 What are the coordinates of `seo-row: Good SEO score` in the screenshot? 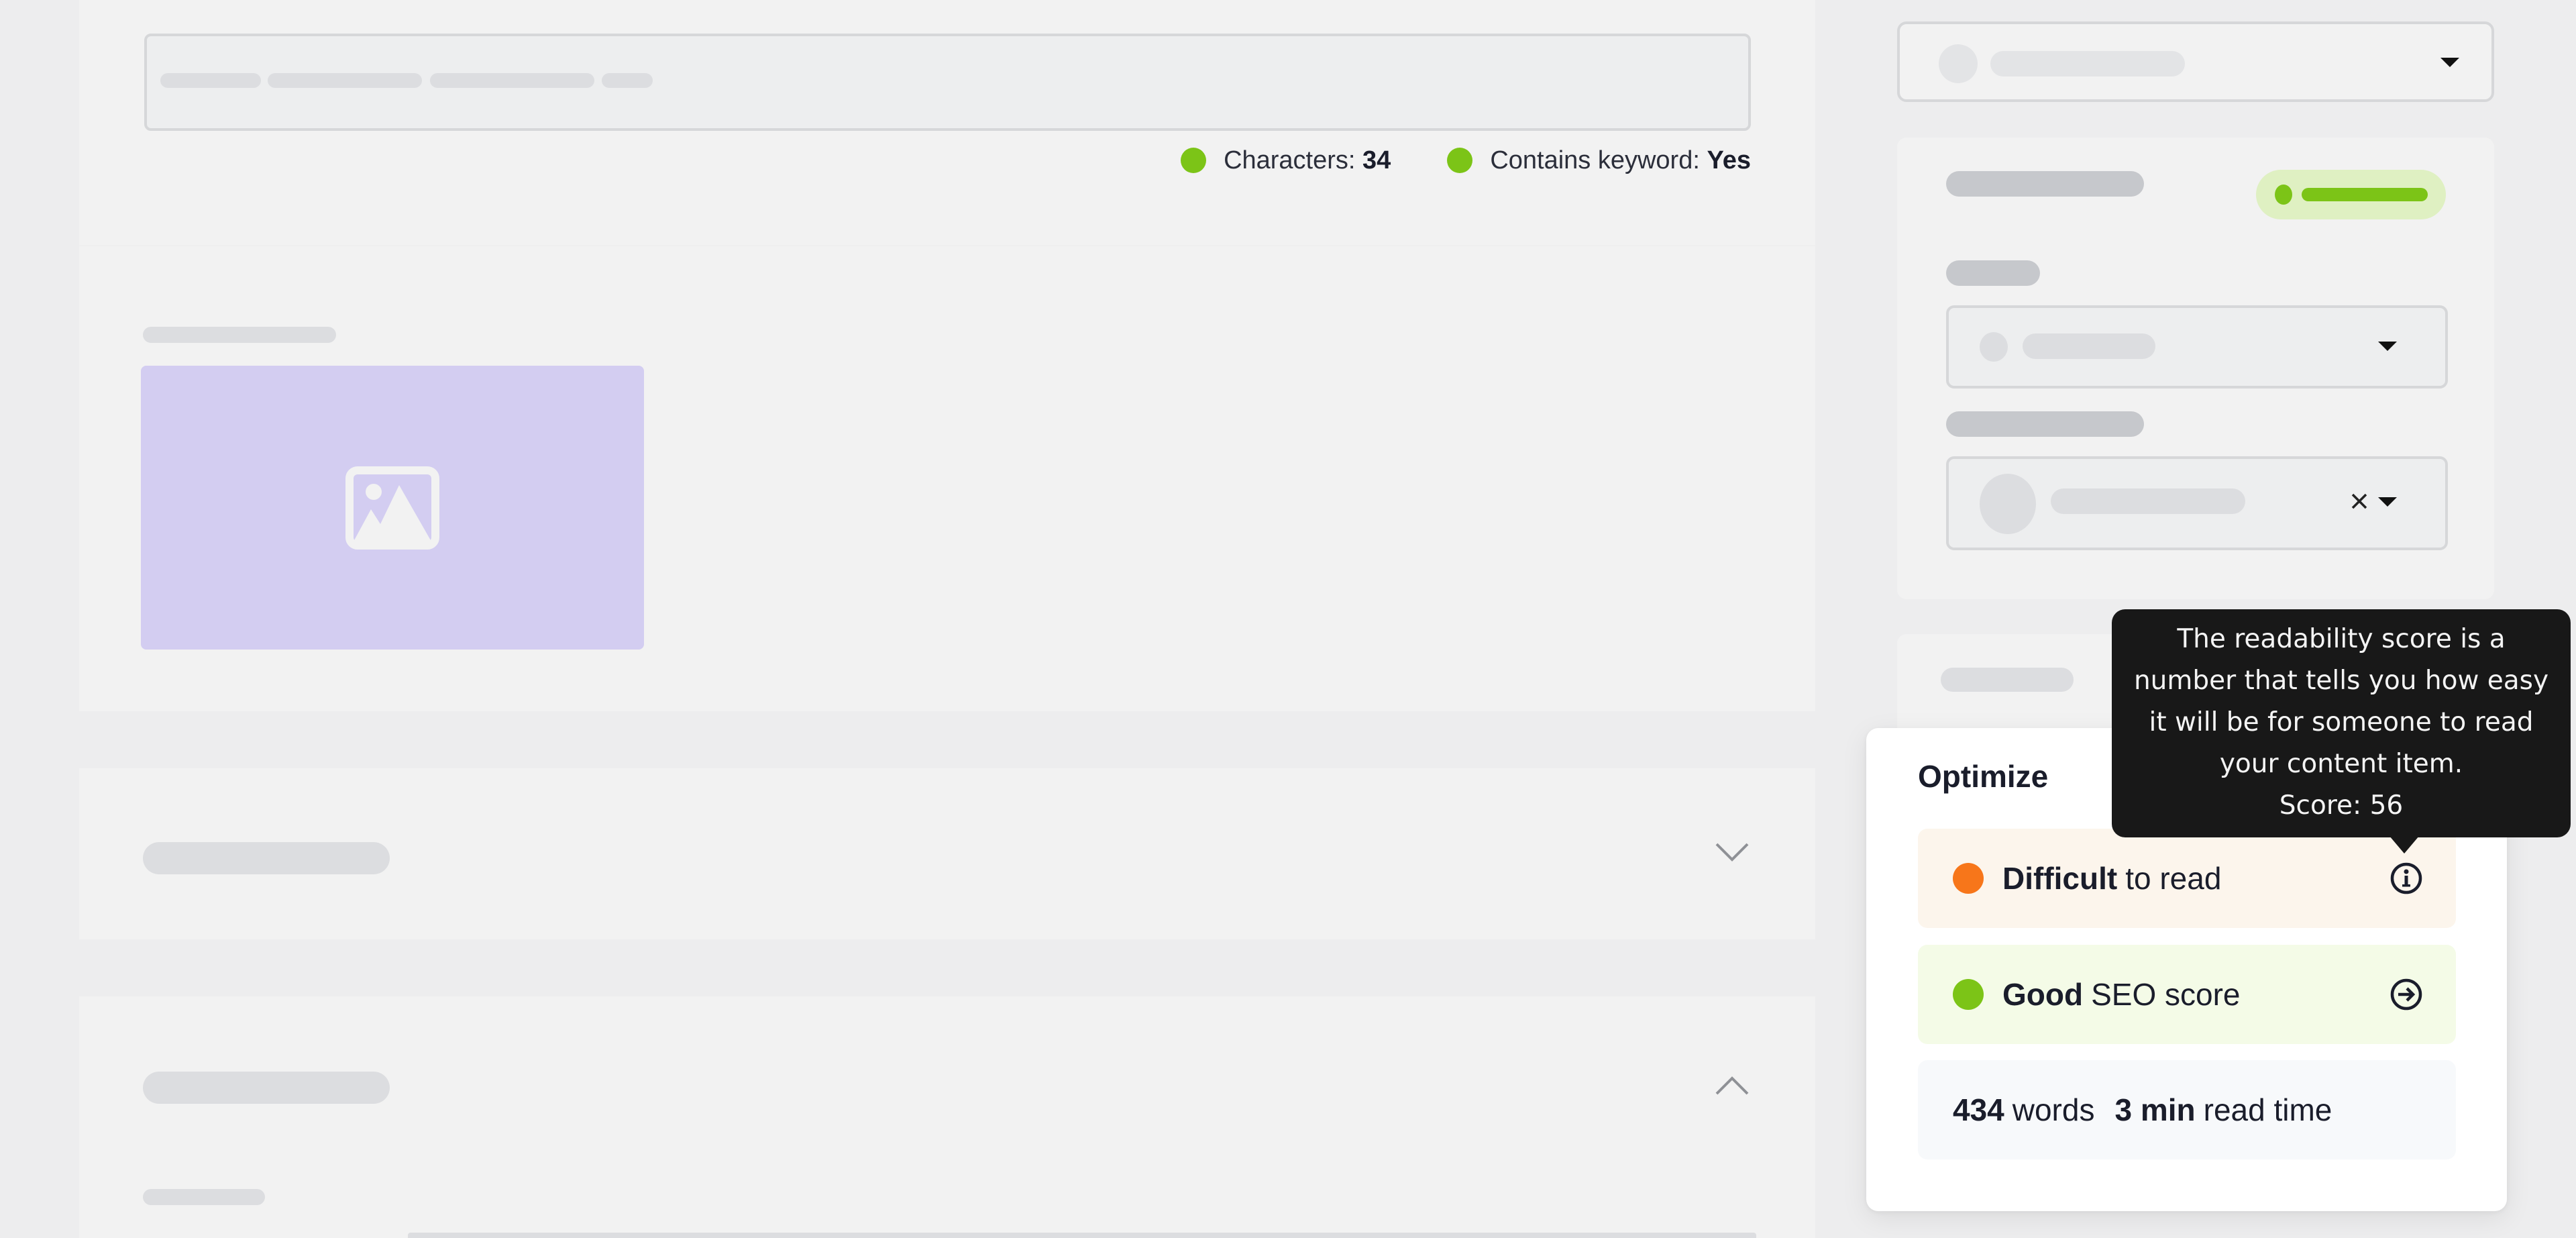 It's located at (2187, 995).